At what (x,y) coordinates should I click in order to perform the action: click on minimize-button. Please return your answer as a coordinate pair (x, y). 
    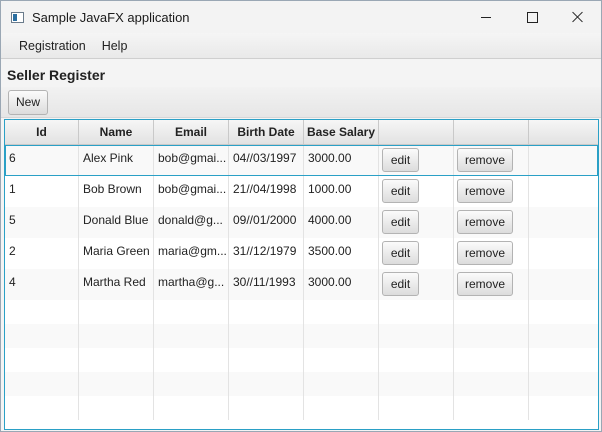
    Looking at the image, I should click on (486, 17).